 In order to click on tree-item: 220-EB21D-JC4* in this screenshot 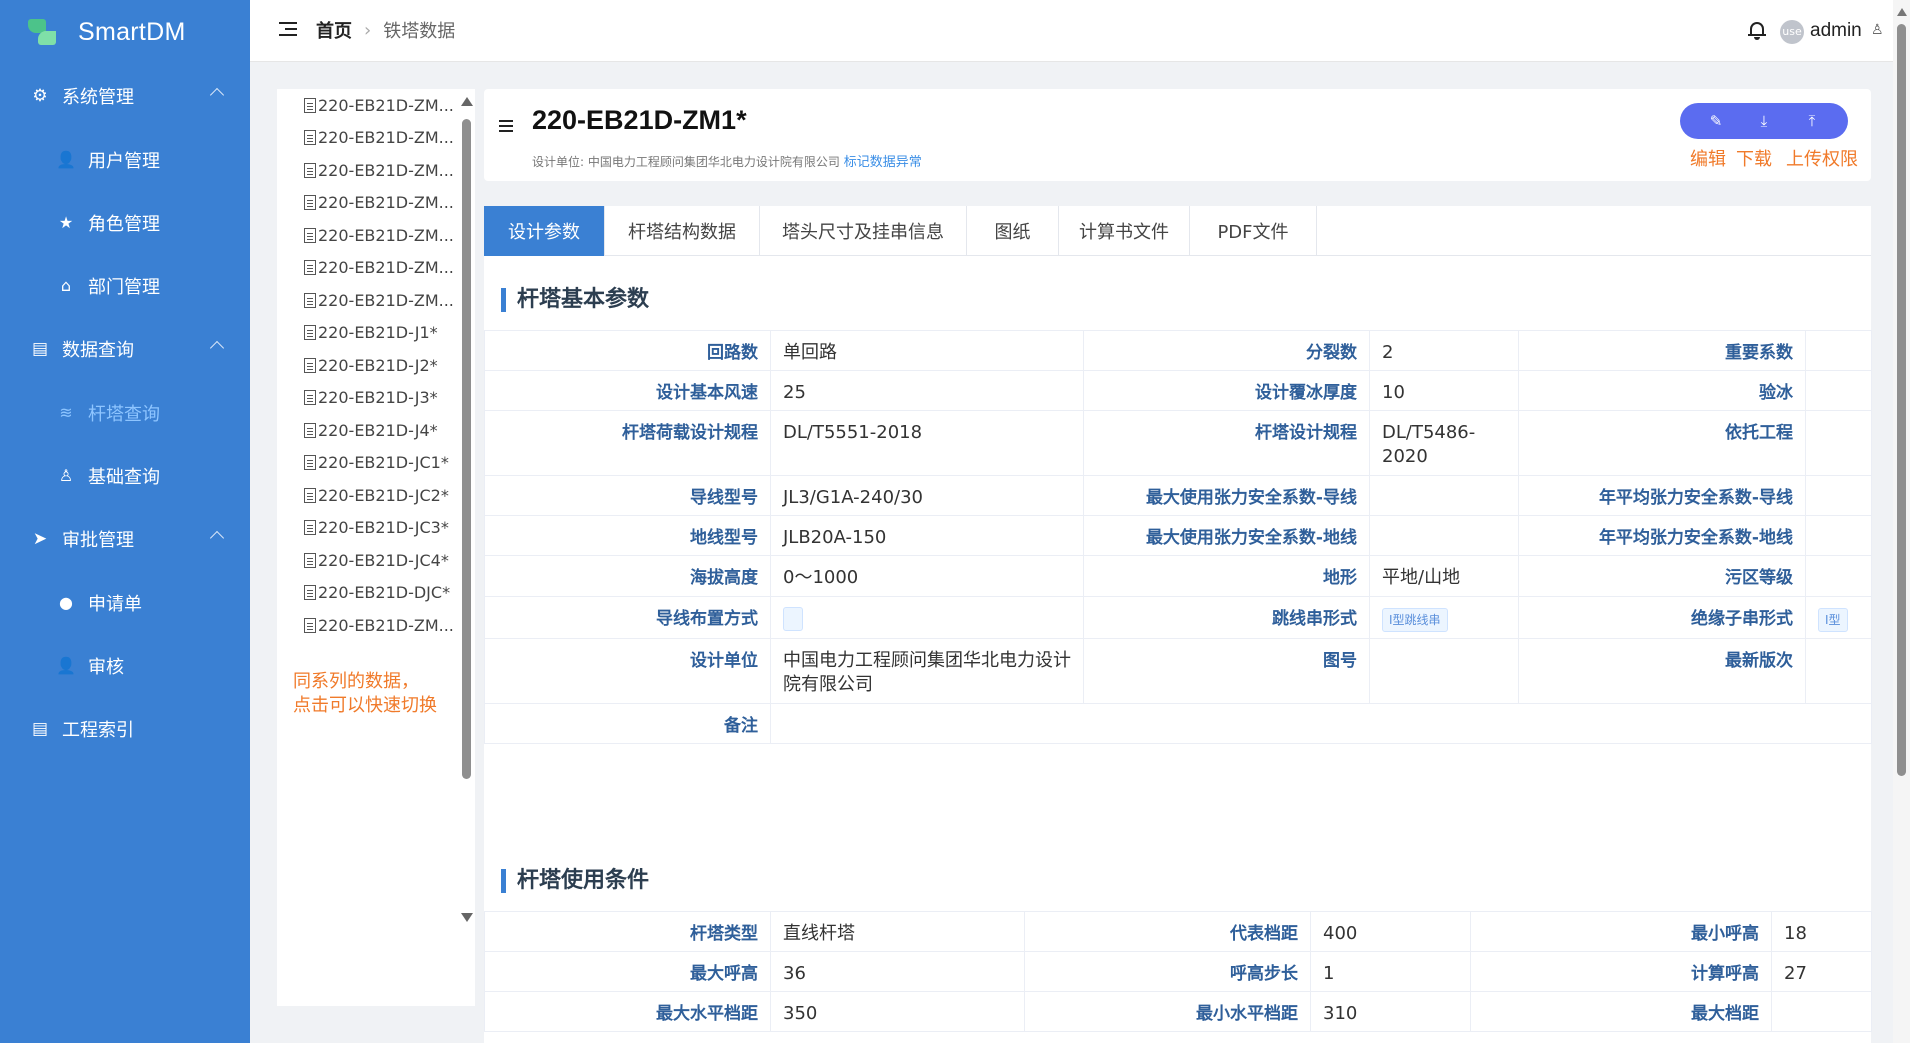, I will do `click(366, 560)`.